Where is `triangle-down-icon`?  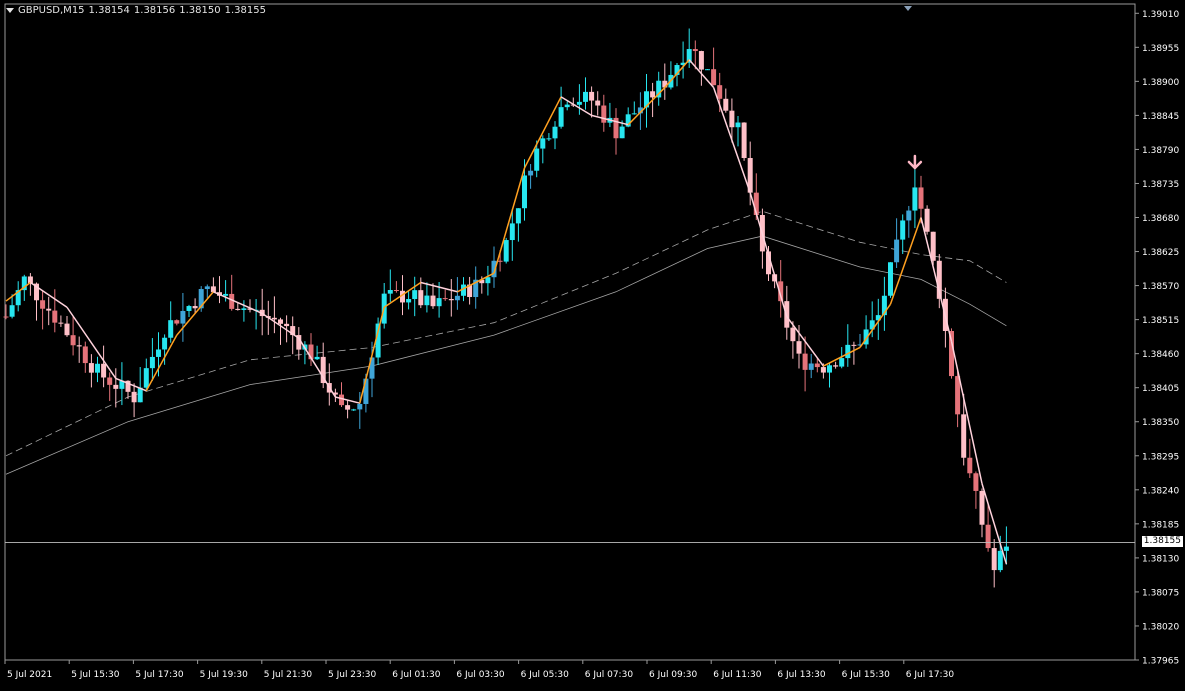 triangle-down-icon is located at coordinates (10, 10).